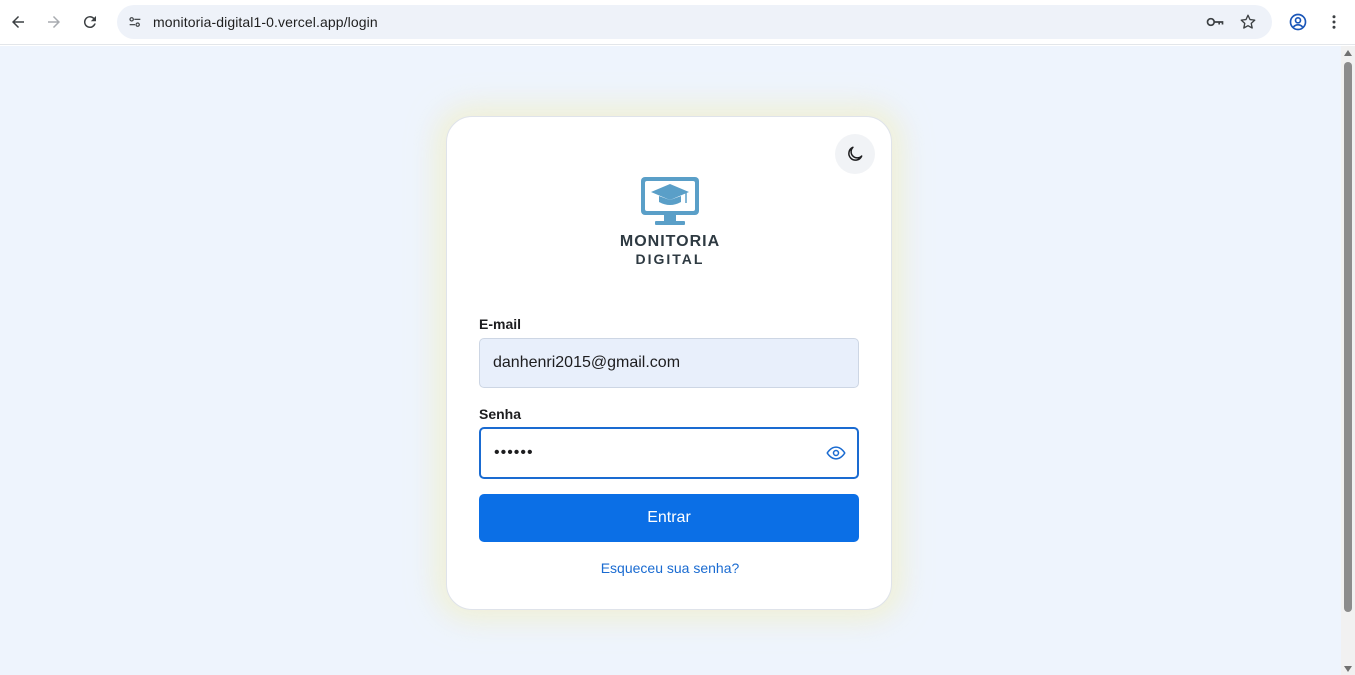 This screenshot has height=675, width=1355. I want to click on theme-toggle-button, so click(855, 154).